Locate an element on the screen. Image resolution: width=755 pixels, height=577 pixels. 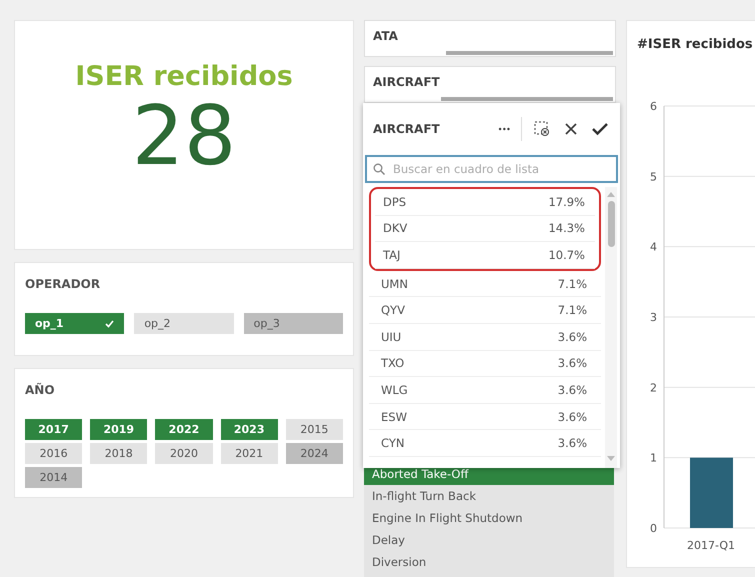
filter-option: 2016 is located at coordinates (53, 453).